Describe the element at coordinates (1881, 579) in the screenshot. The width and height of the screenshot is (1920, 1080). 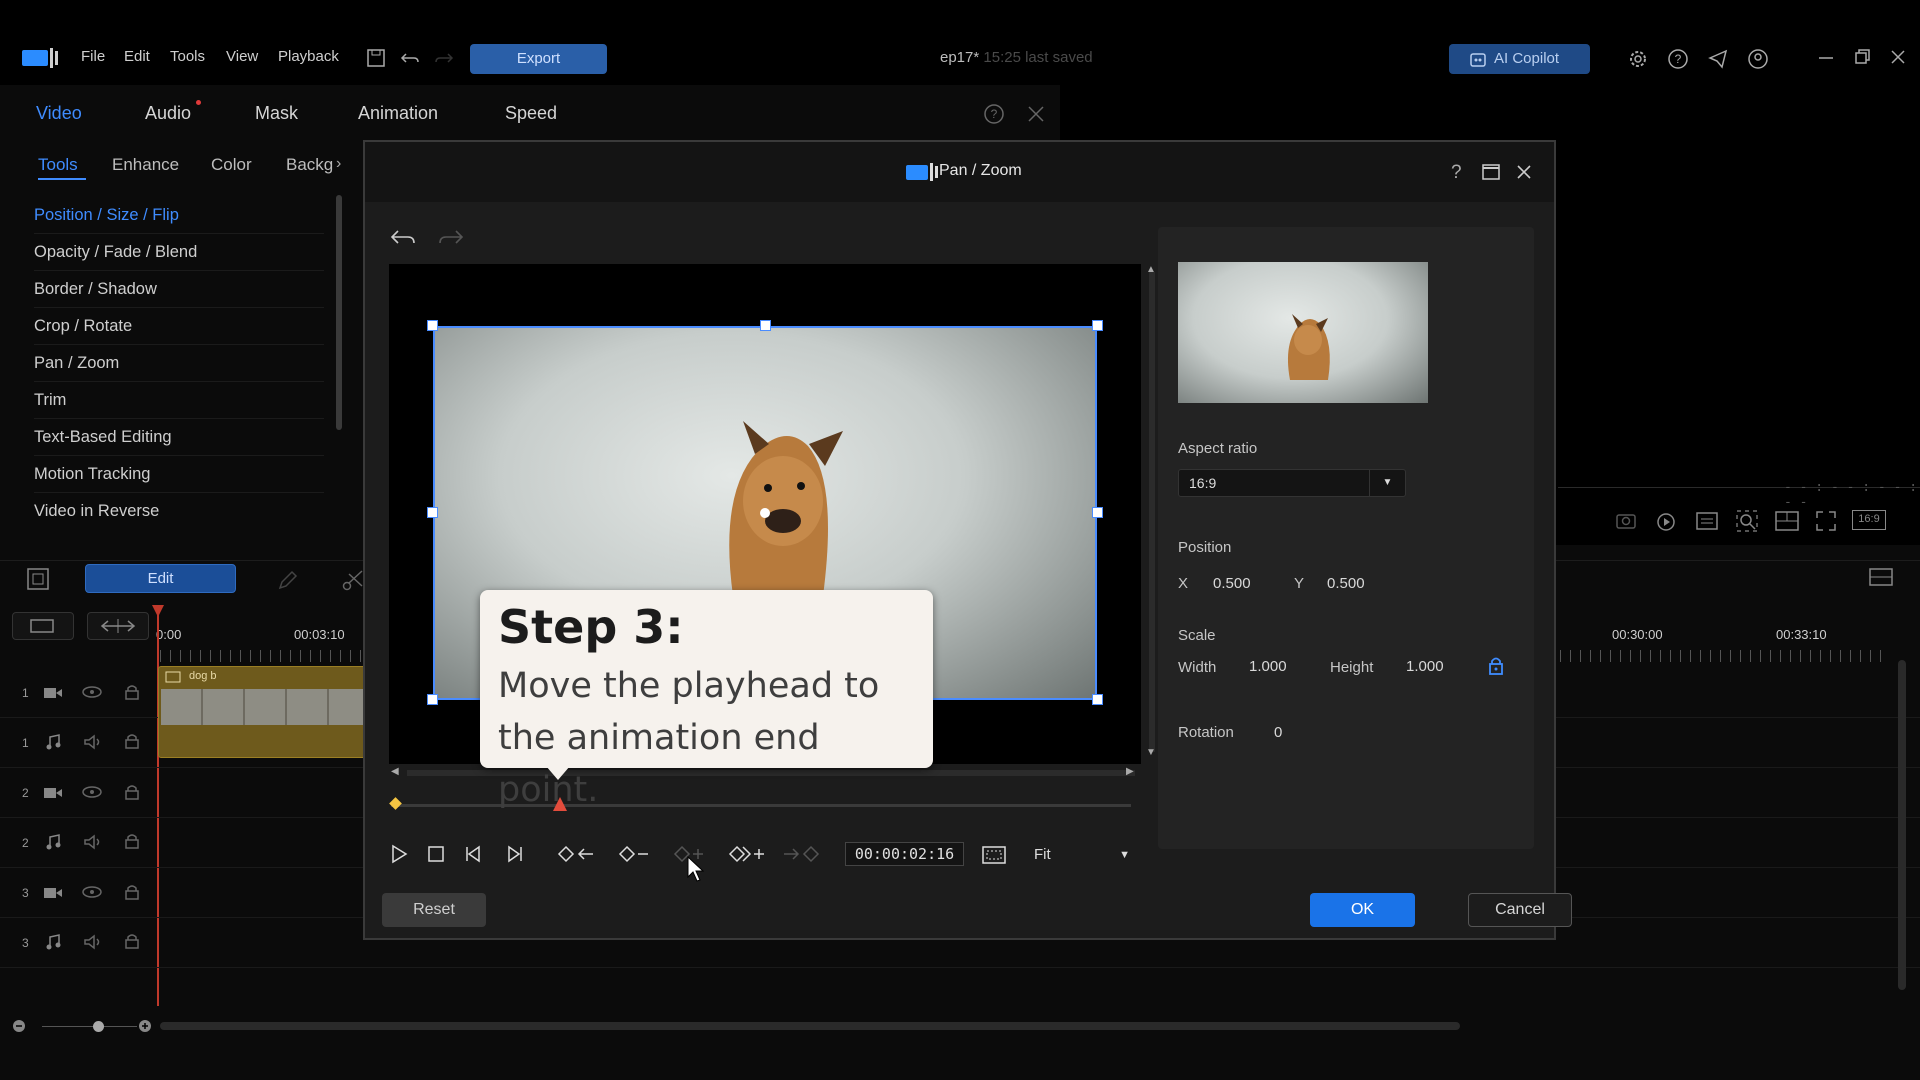
I see `timeline-settings-icon` at that location.